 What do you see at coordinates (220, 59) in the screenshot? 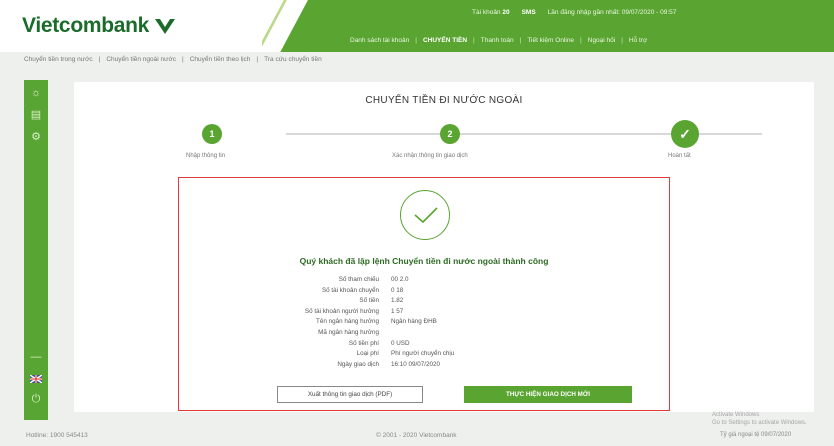
I see `subnav-scheduled: Chuyển tiền theo lịch` at bounding box center [220, 59].